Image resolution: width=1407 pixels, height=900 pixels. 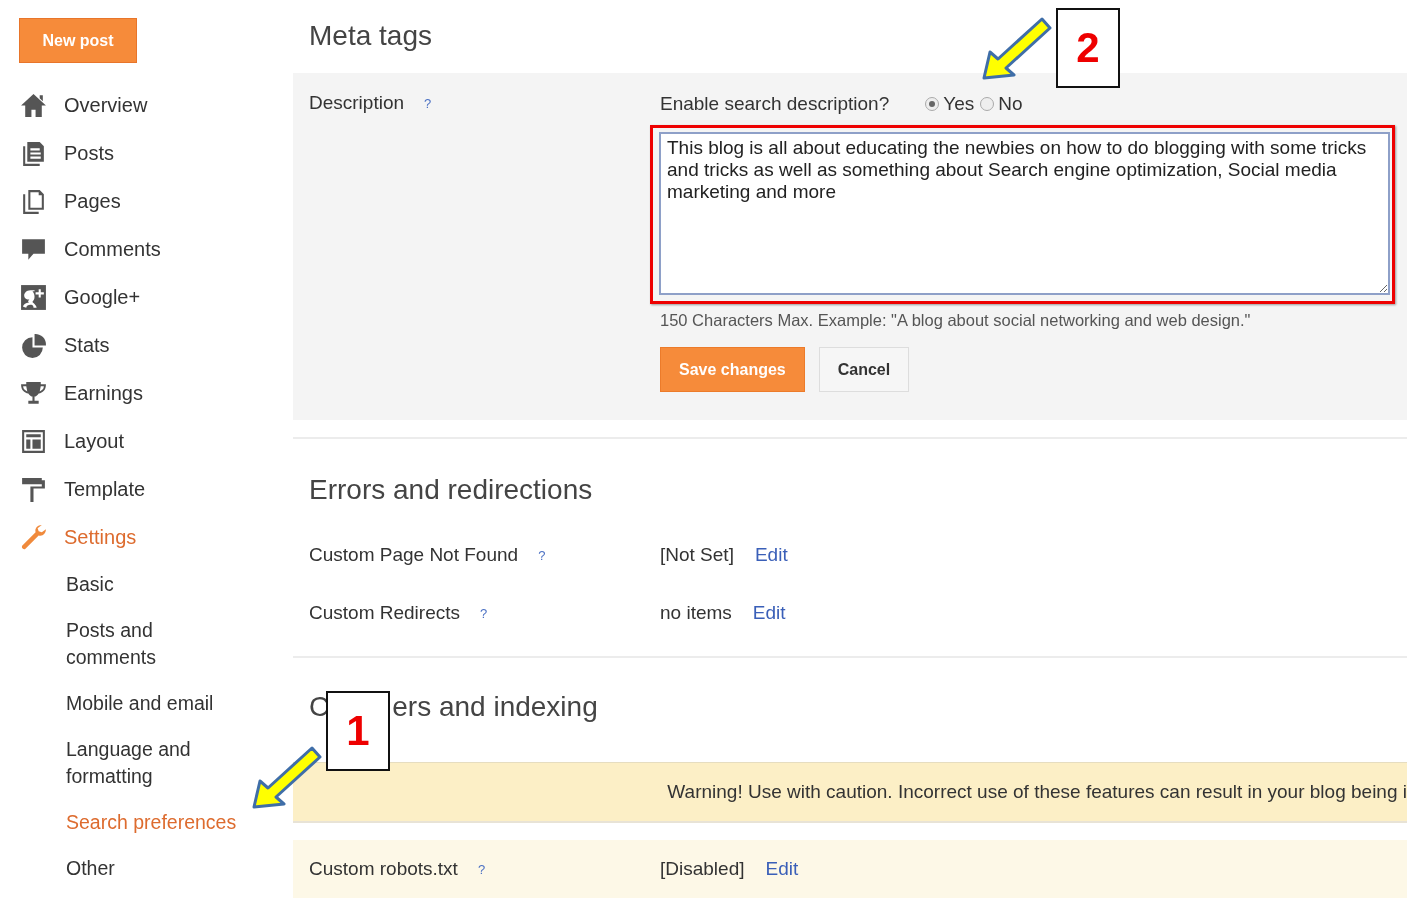 What do you see at coordinates (357, 102) in the screenshot?
I see `field-label: Description` at bounding box center [357, 102].